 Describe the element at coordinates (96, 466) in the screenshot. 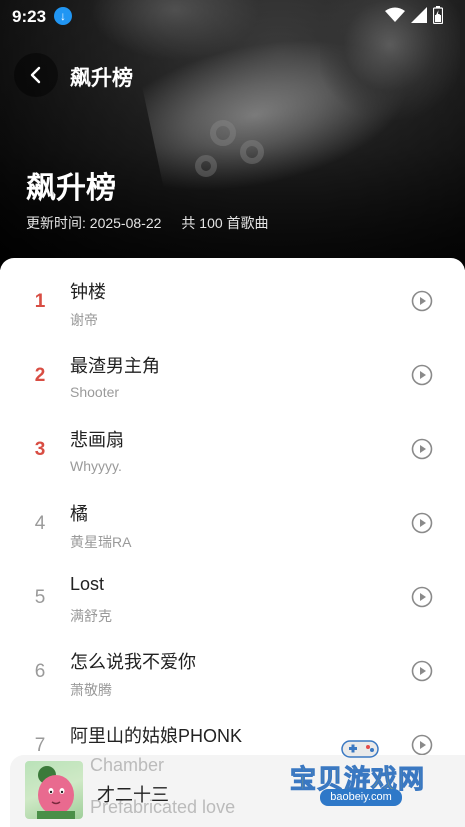

I see `song-artist: Whyyyy.` at that location.